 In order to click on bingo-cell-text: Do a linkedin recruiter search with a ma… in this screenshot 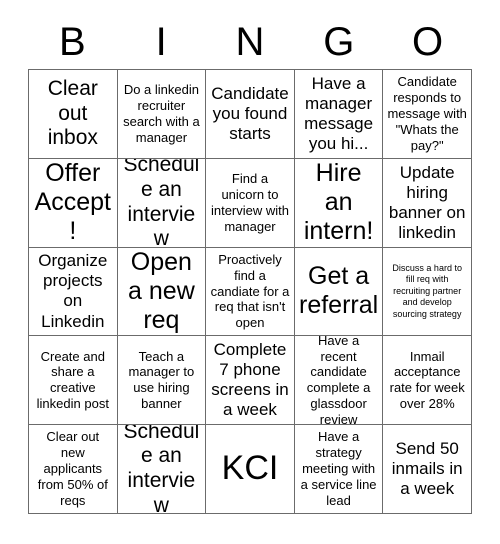, I will do `click(161, 113)`.